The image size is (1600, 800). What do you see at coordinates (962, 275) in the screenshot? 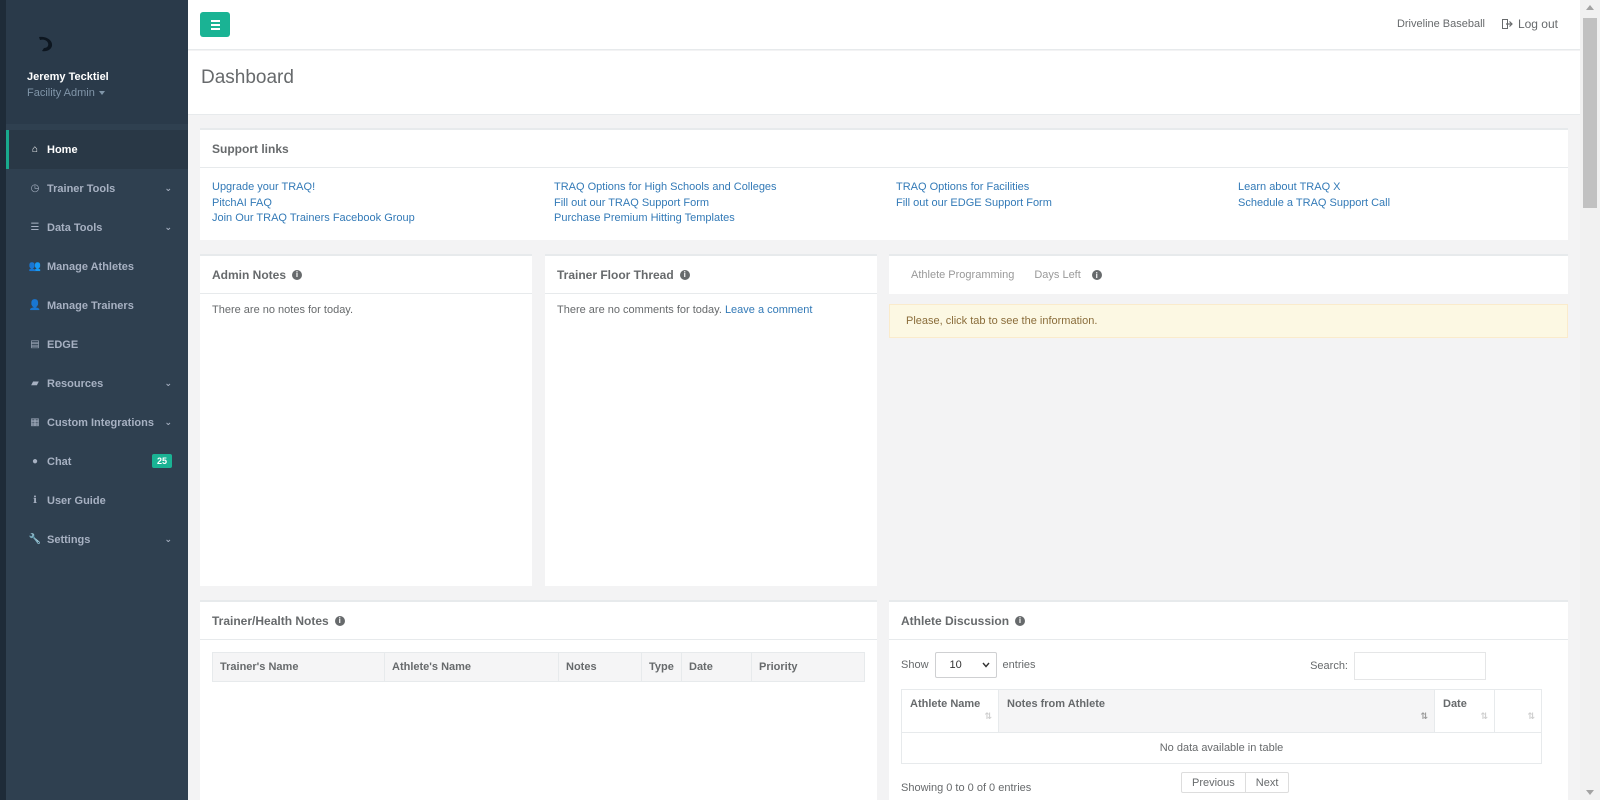
I see `tab-athlete-programming: Athlete Programming` at bounding box center [962, 275].